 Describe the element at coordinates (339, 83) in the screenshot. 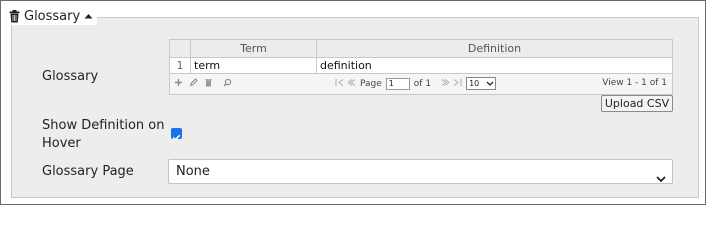

I see `first-page-icon` at that location.